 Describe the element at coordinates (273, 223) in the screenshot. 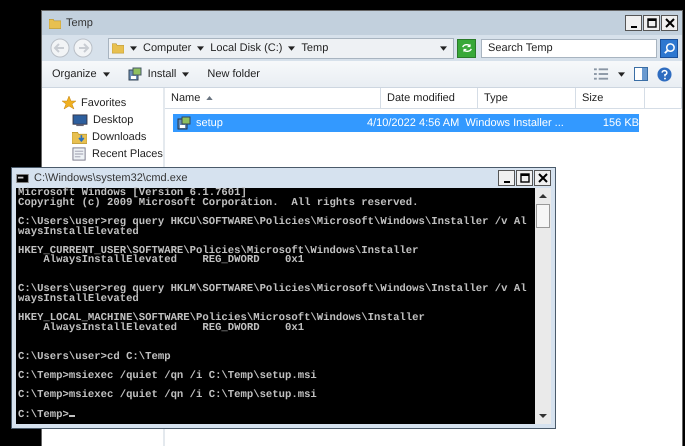

I see `console-line: C:\Users\user>reg query HKCU\SOFTWARE\Policies\Microsoft\Windows\Installer /v Al` at that location.